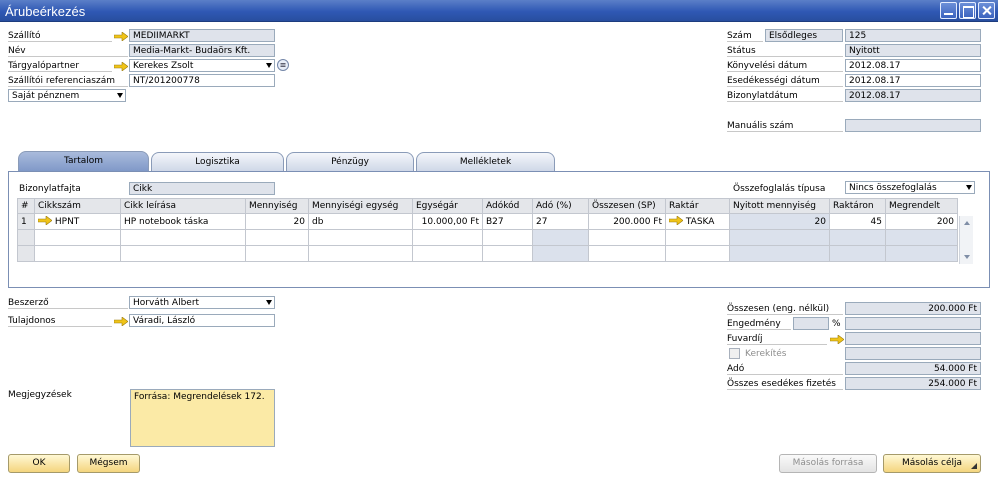 This screenshot has width=998, height=478. Describe the element at coordinates (785, 126) in the screenshot. I see `manual-number-label: Manuális szám` at that location.